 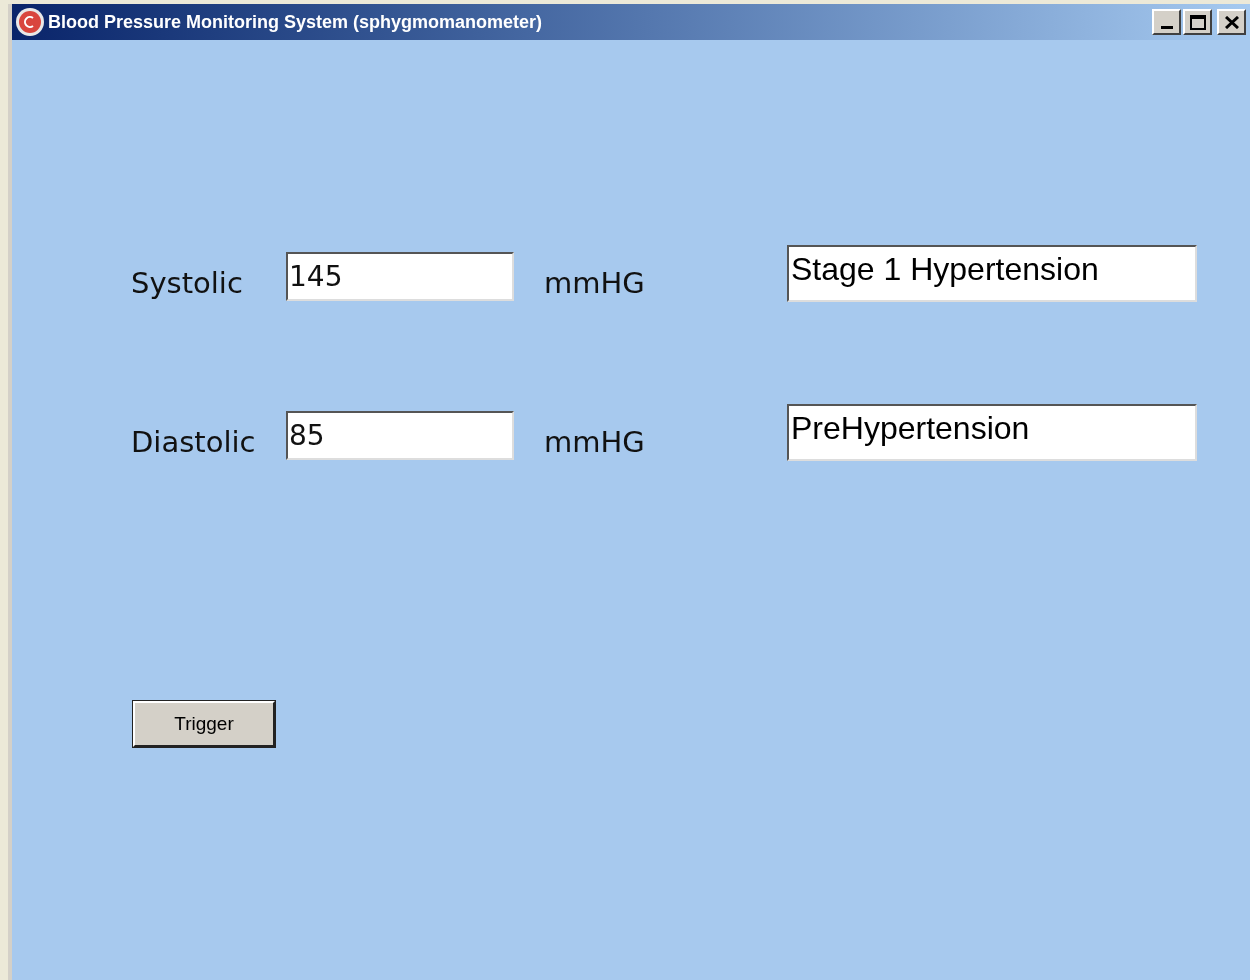 I want to click on trigger-button: Trigger, so click(x=204, y=724).